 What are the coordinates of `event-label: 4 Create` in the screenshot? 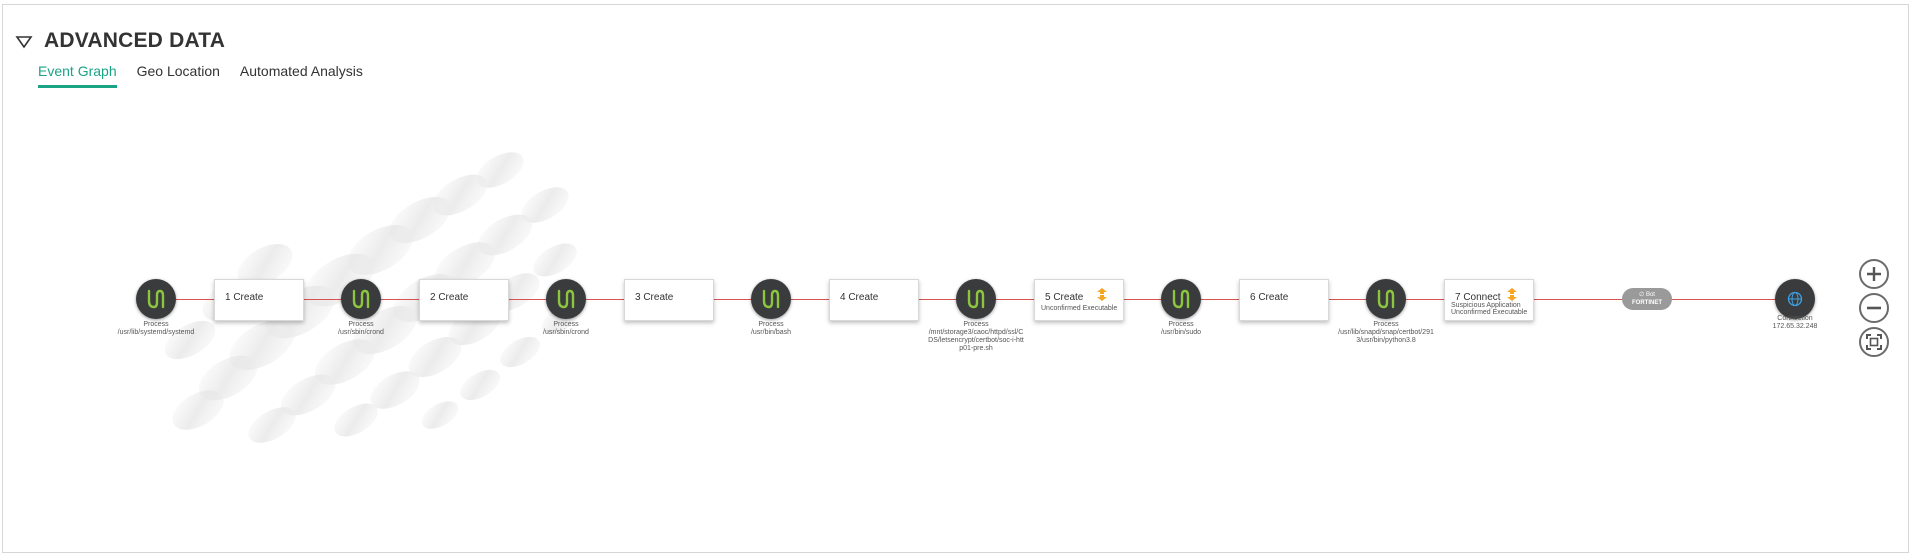 It's located at (859, 297).